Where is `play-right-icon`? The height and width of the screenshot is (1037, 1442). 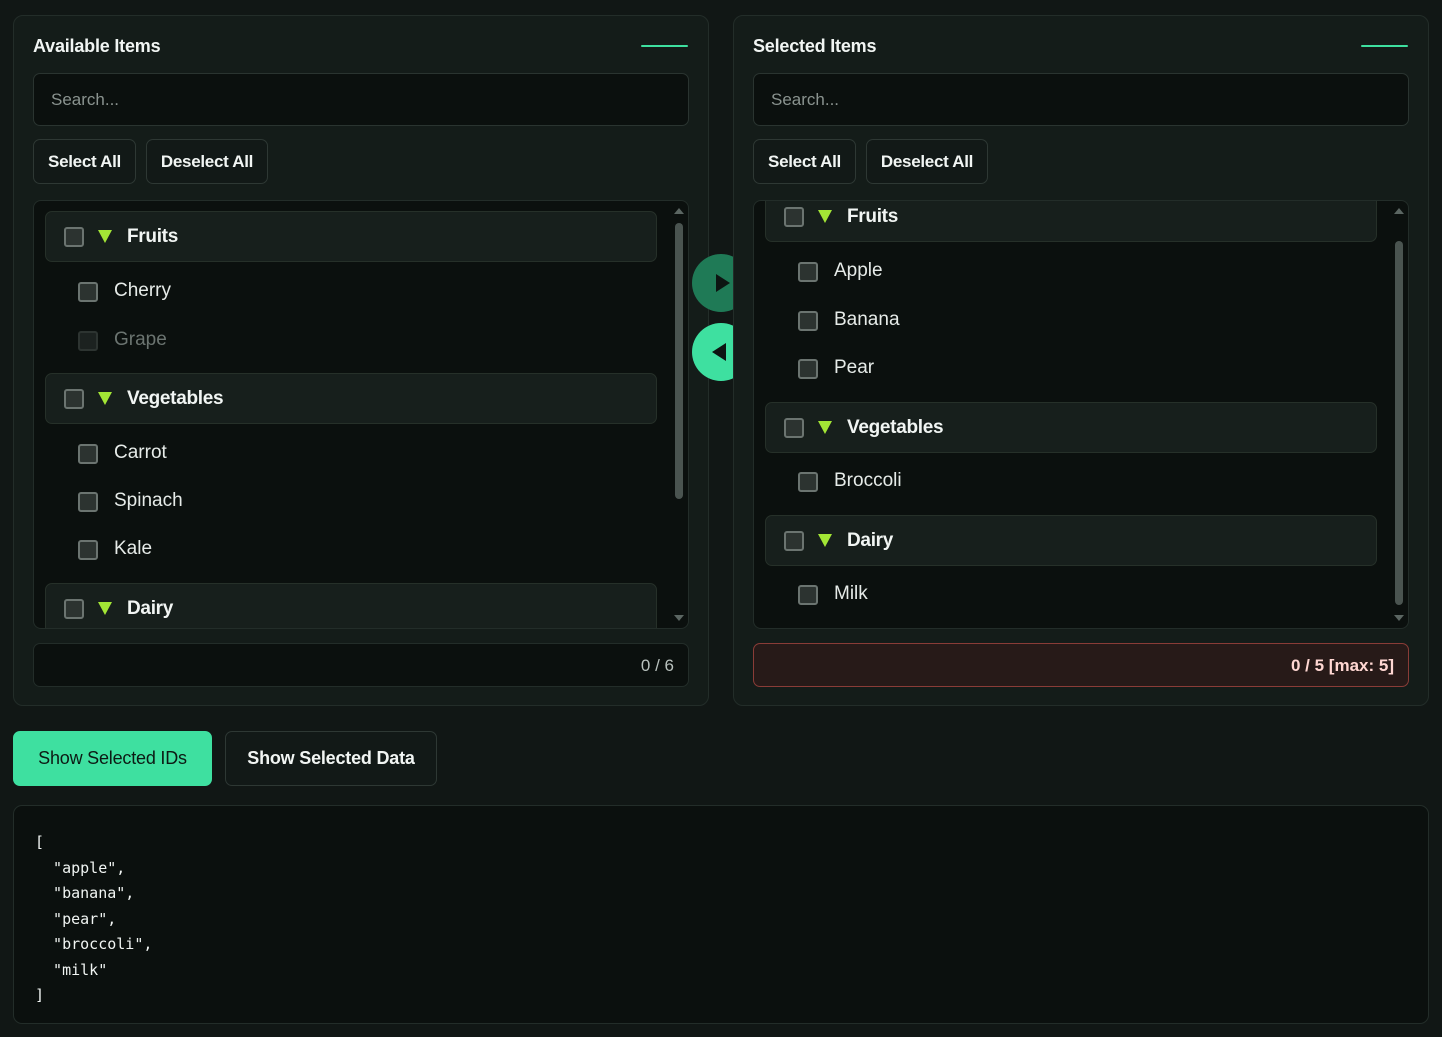
play-right-icon is located at coordinates (723, 283).